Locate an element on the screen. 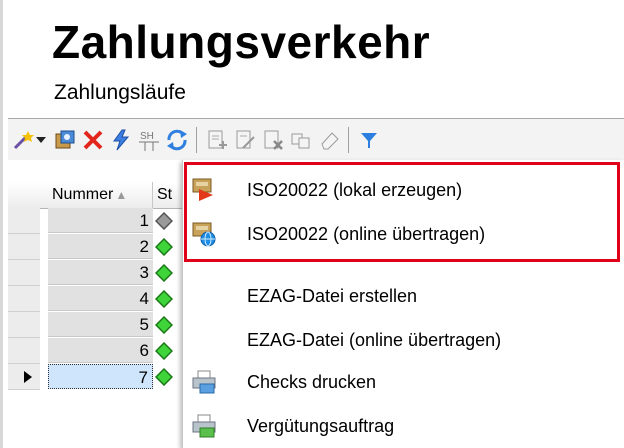 This screenshot has width=624, height=448. iso-local-icon is located at coordinates (204, 190).